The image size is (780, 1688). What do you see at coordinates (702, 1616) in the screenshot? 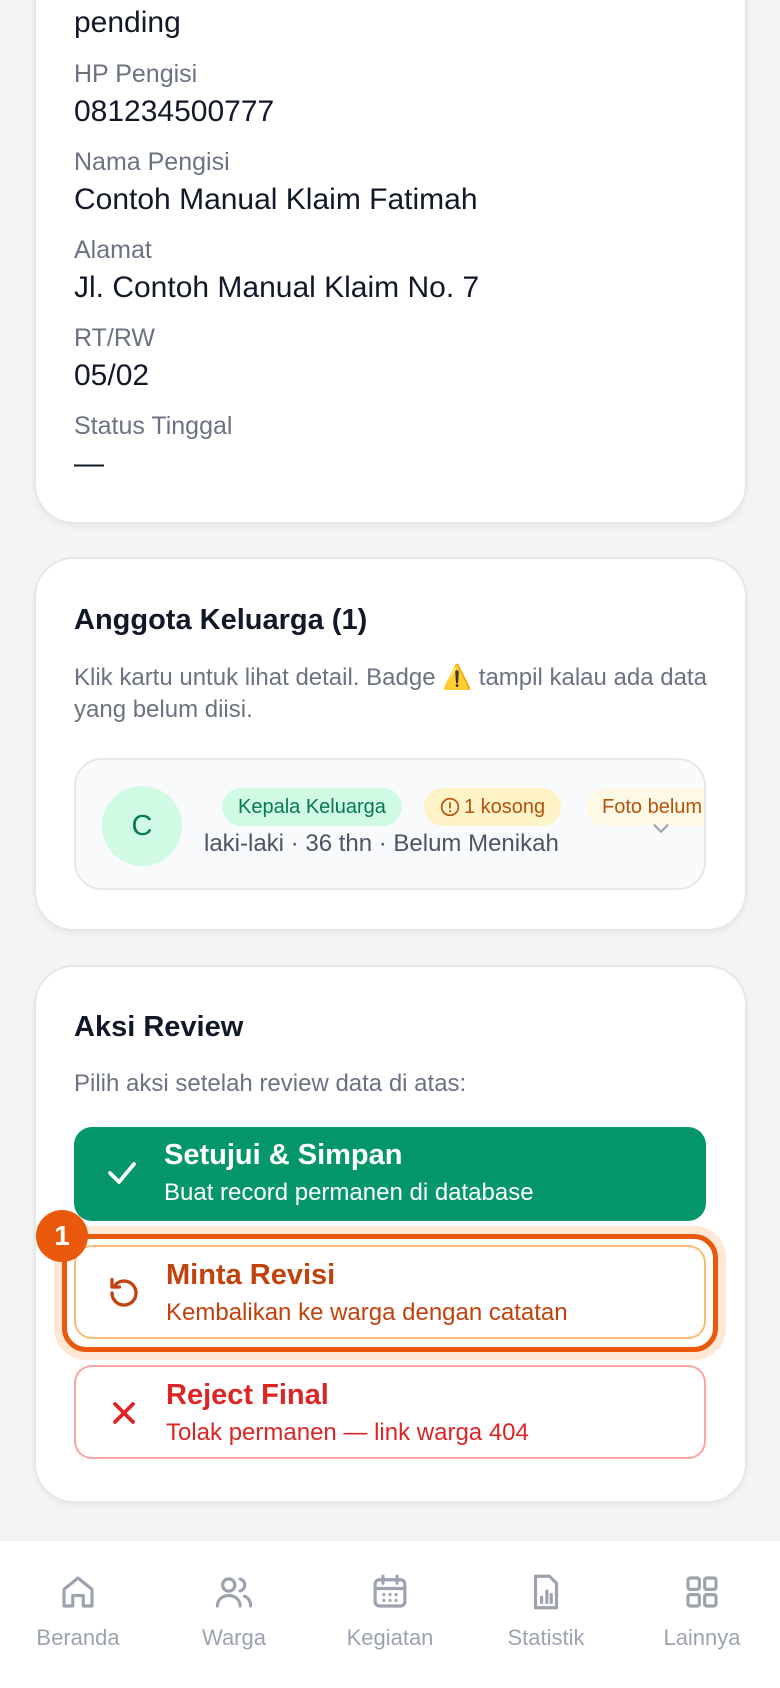
I see `nav-item-lainnya: Lainnya` at bounding box center [702, 1616].